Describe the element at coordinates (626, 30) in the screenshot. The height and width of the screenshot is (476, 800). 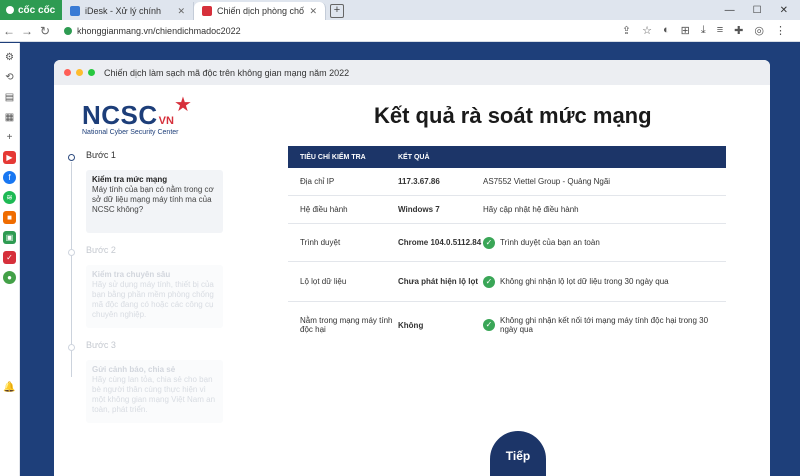
I see `share-icon: ⇪` at that location.